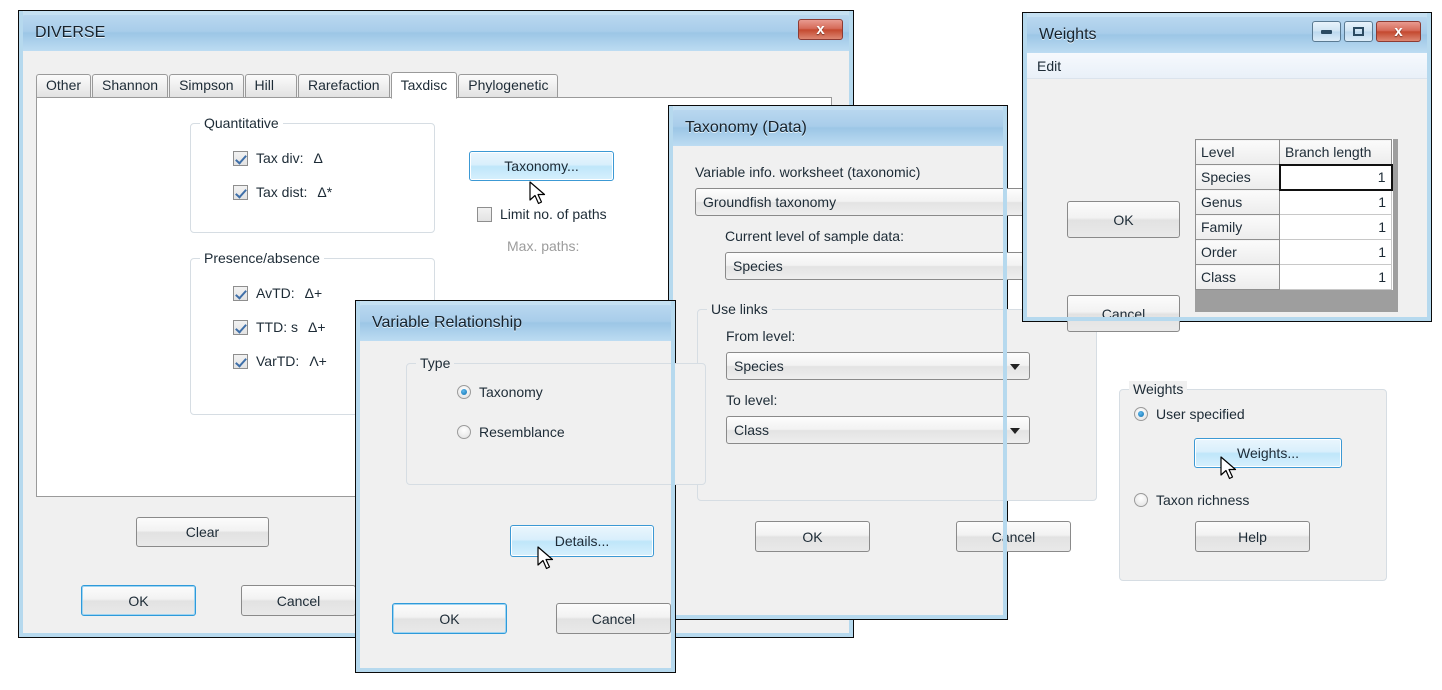 The width and height of the screenshot is (1442, 690). I want to click on taxonomy-ok-button: OK, so click(812, 536).